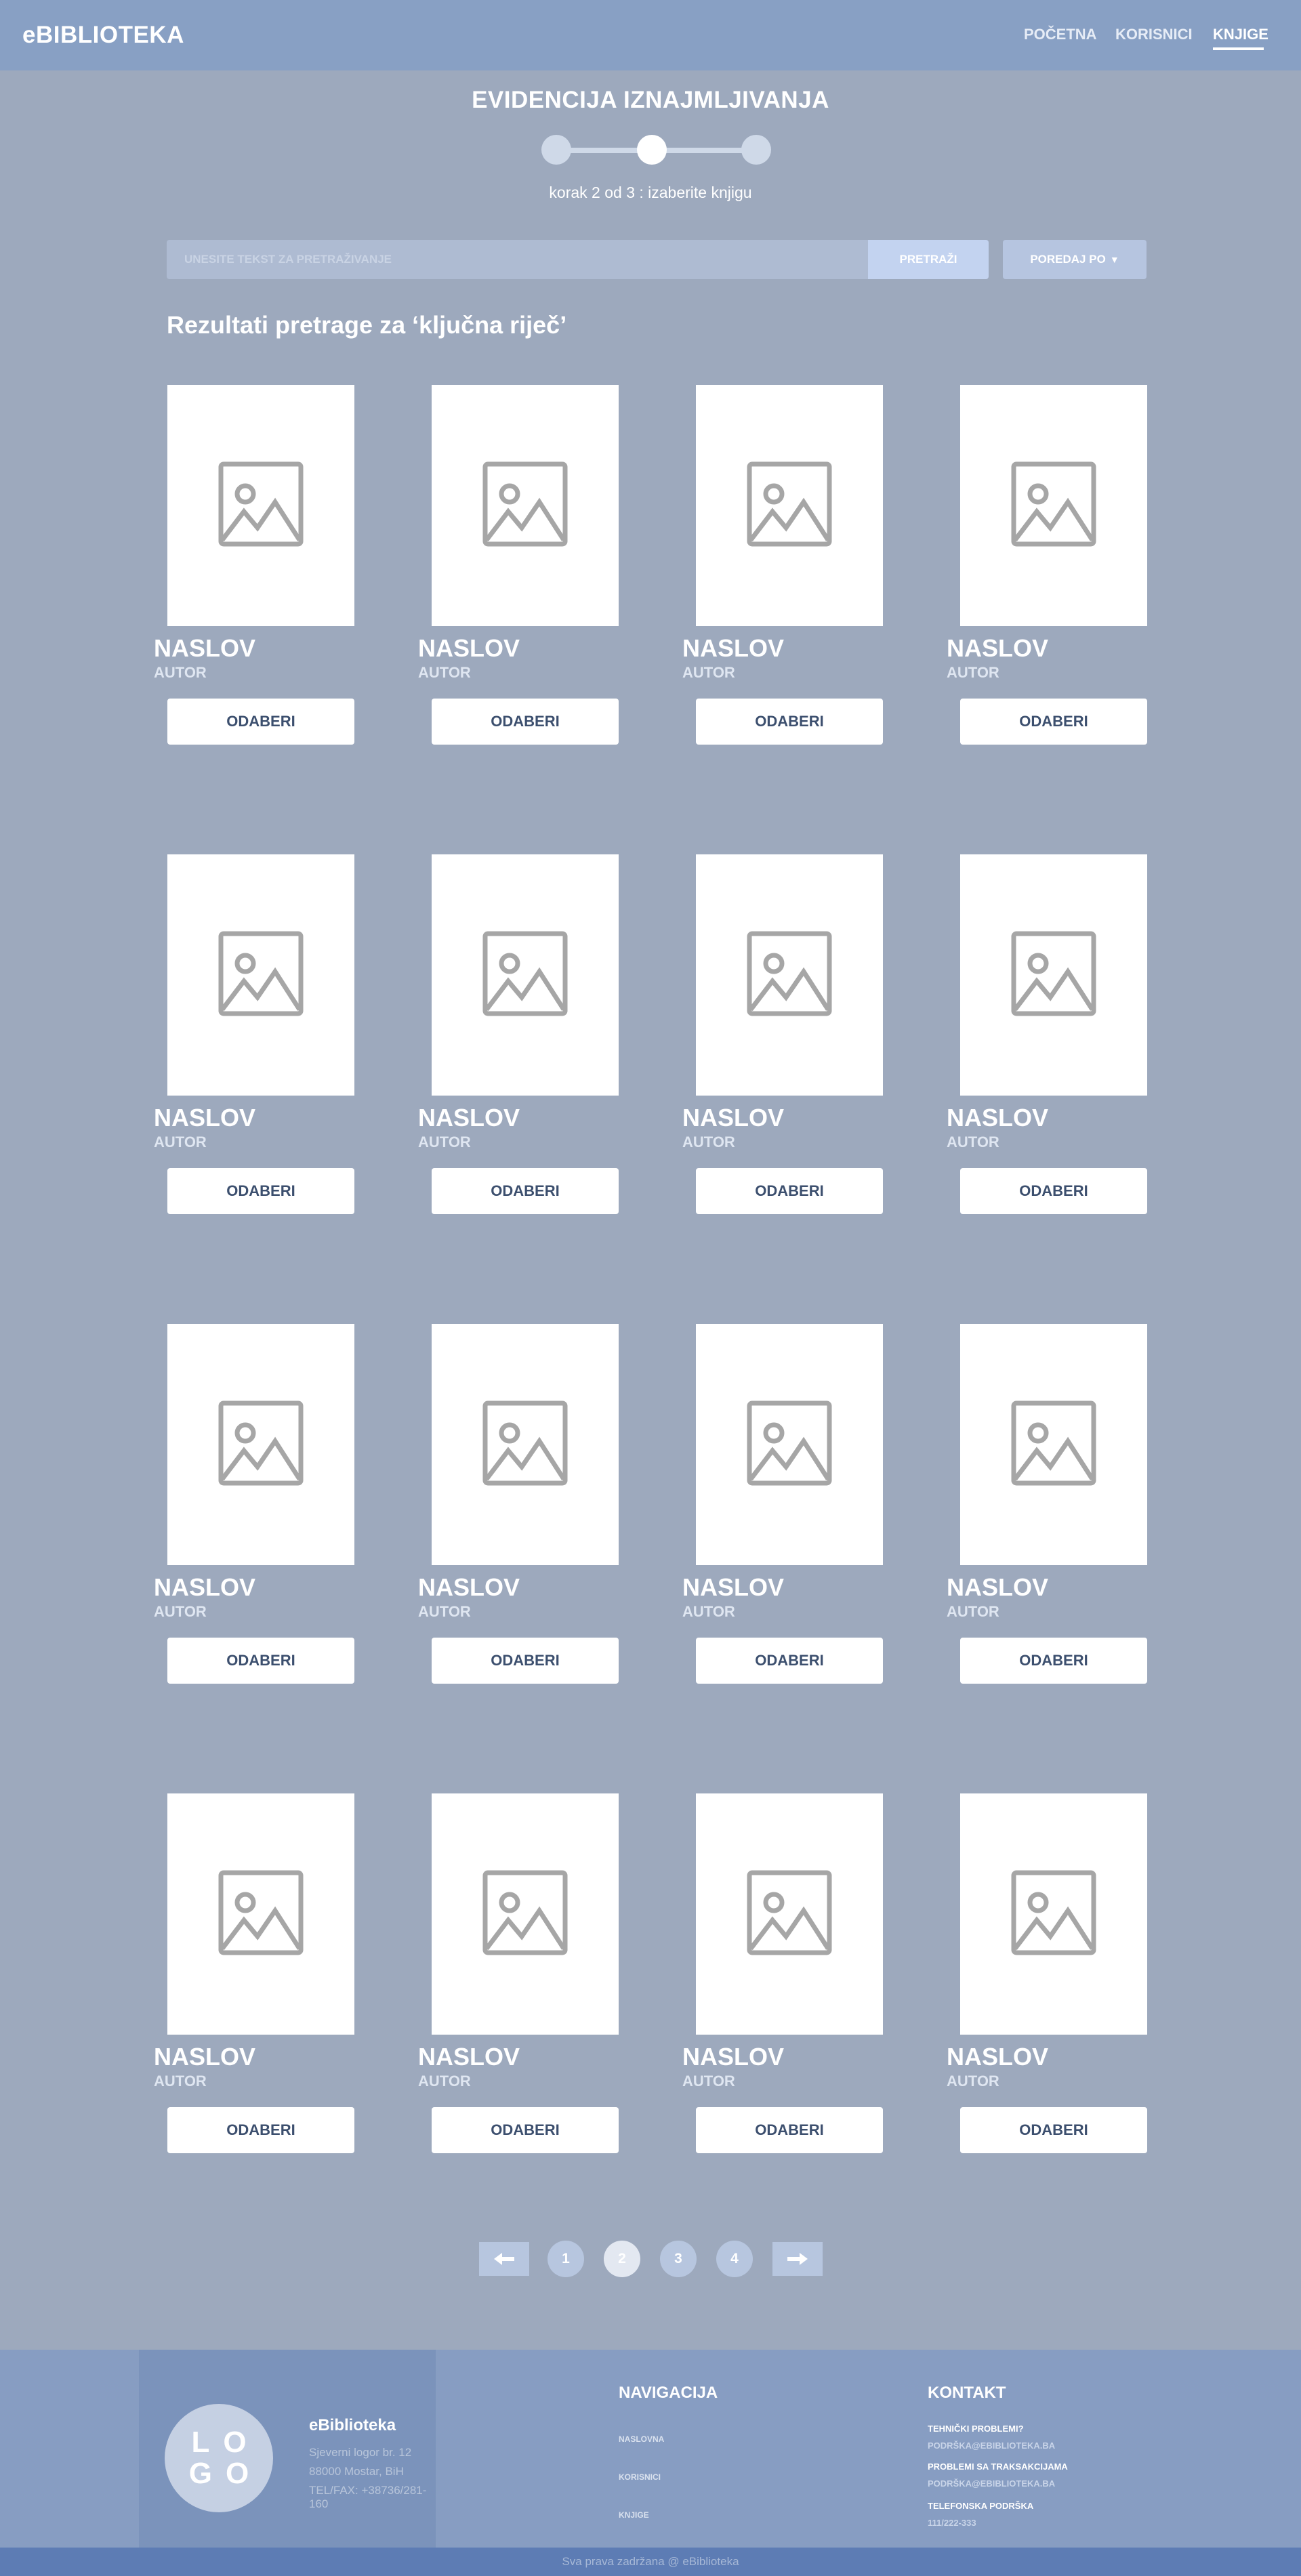 The width and height of the screenshot is (1301, 2576). I want to click on page-title: EVIDENCIJA IZNAJMLJIVANJA, so click(650, 100).